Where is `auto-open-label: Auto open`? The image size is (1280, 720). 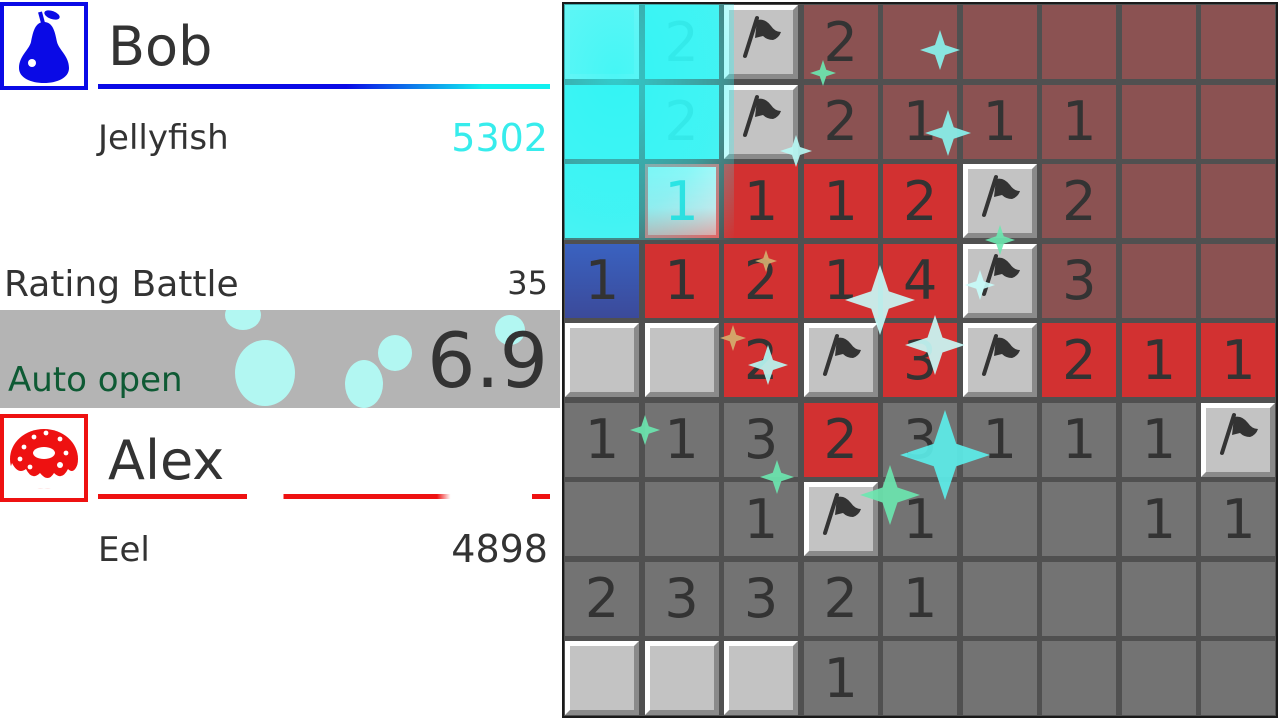 auto-open-label: Auto open is located at coordinates (95, 380).